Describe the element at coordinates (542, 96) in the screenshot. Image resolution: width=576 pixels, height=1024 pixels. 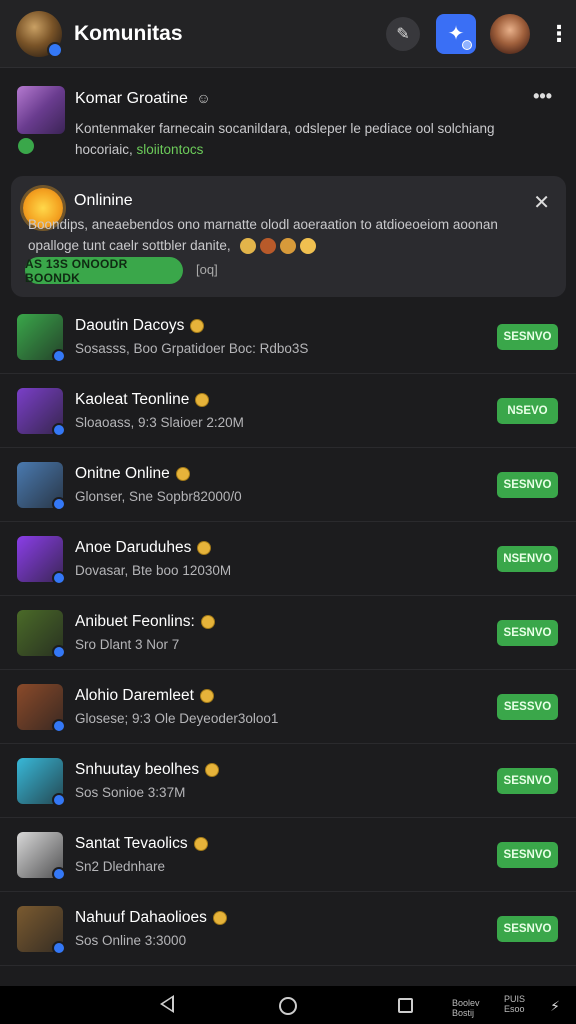
I see `post-more-icon: •••` at that location.